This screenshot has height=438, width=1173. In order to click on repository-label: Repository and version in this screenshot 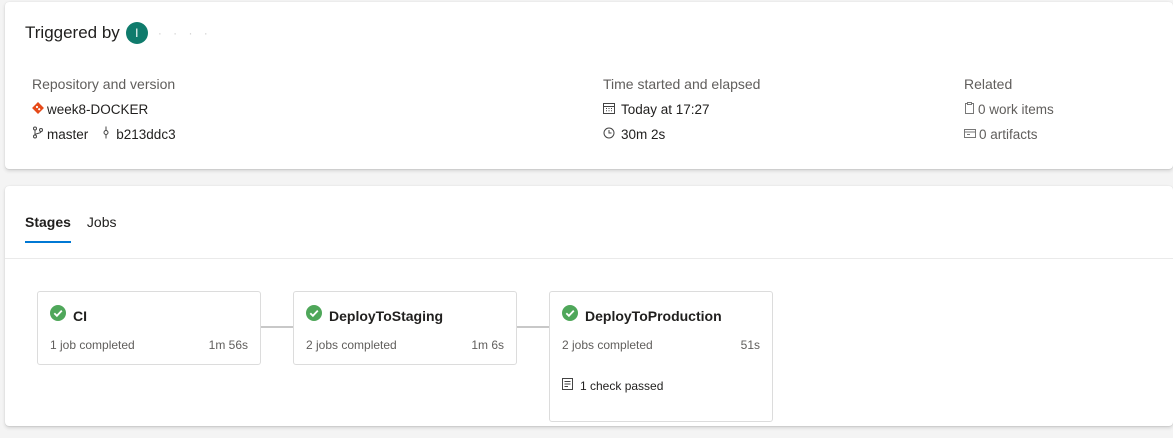, I will do `click(104, 84)`.